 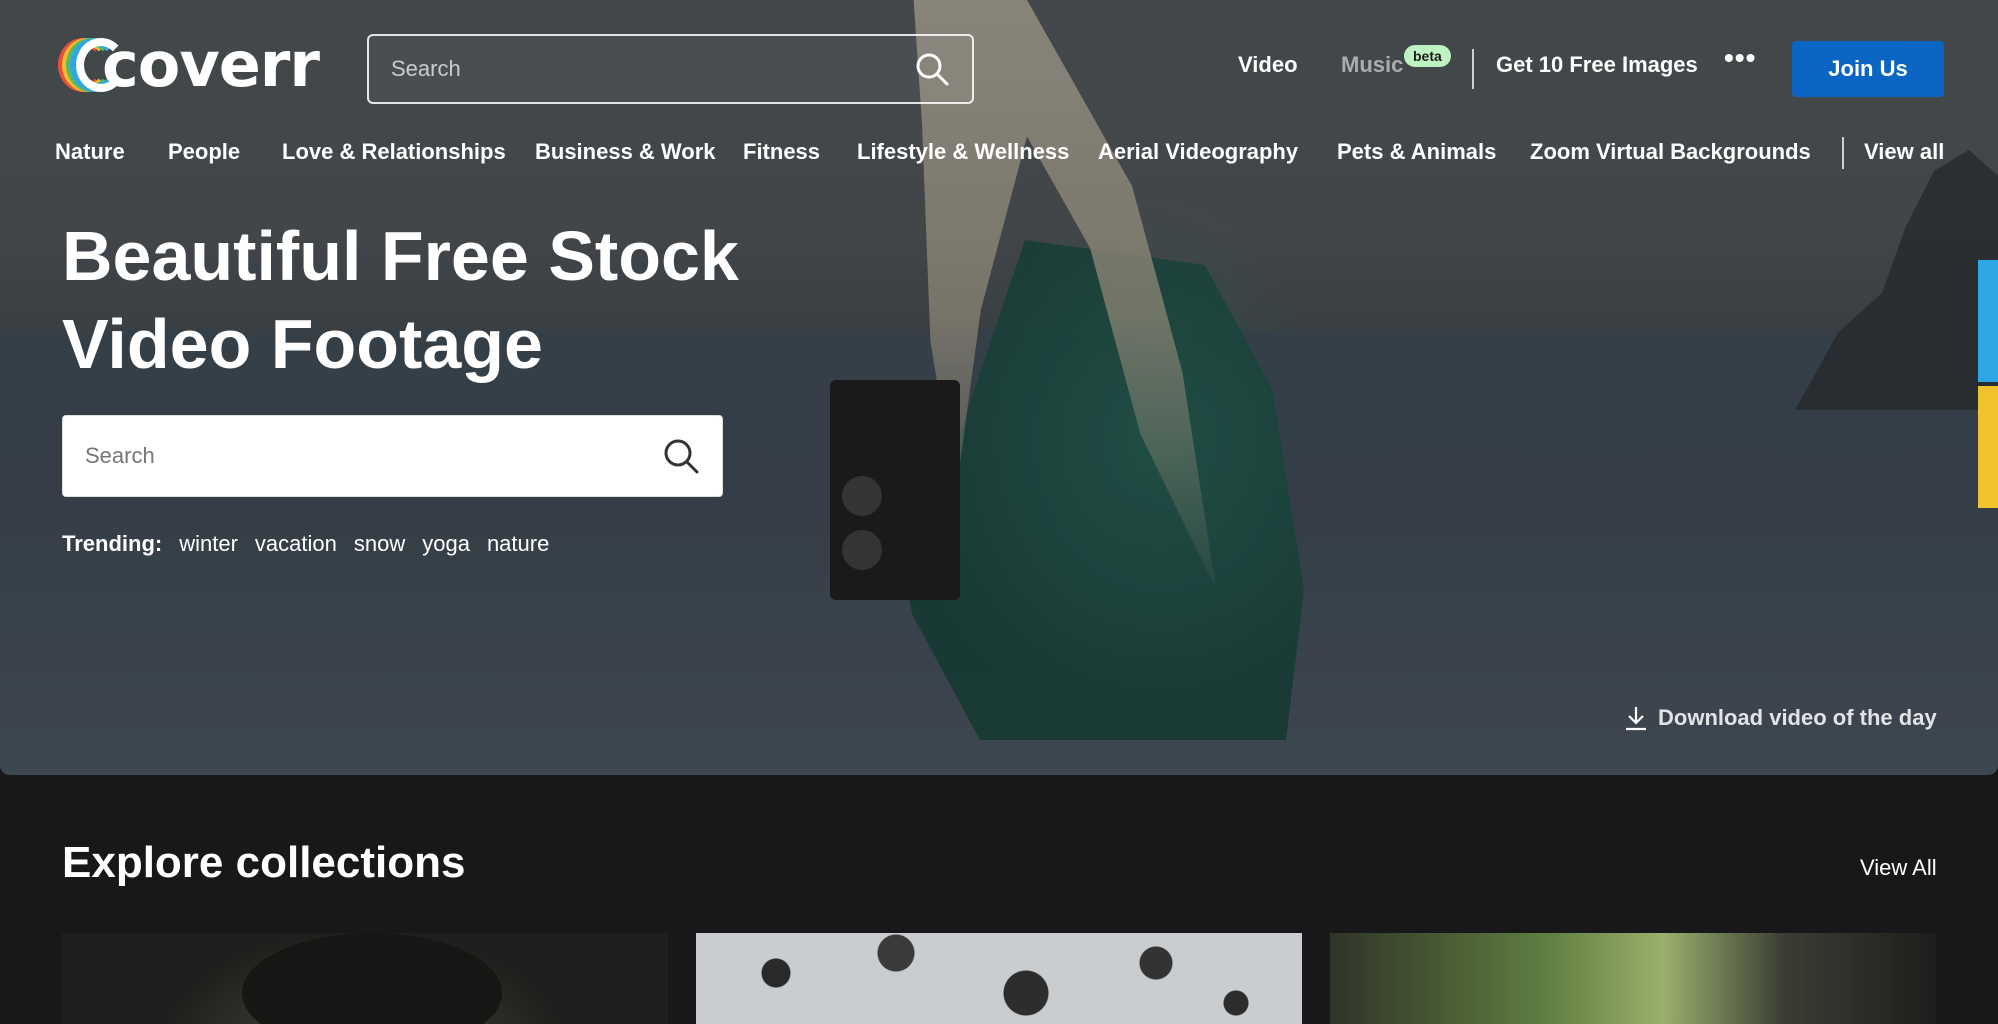 What do you see at coordinates (264, 862) in the screenshot?
I see `explore-title: Explore collections` at bounding box center [264, 862].